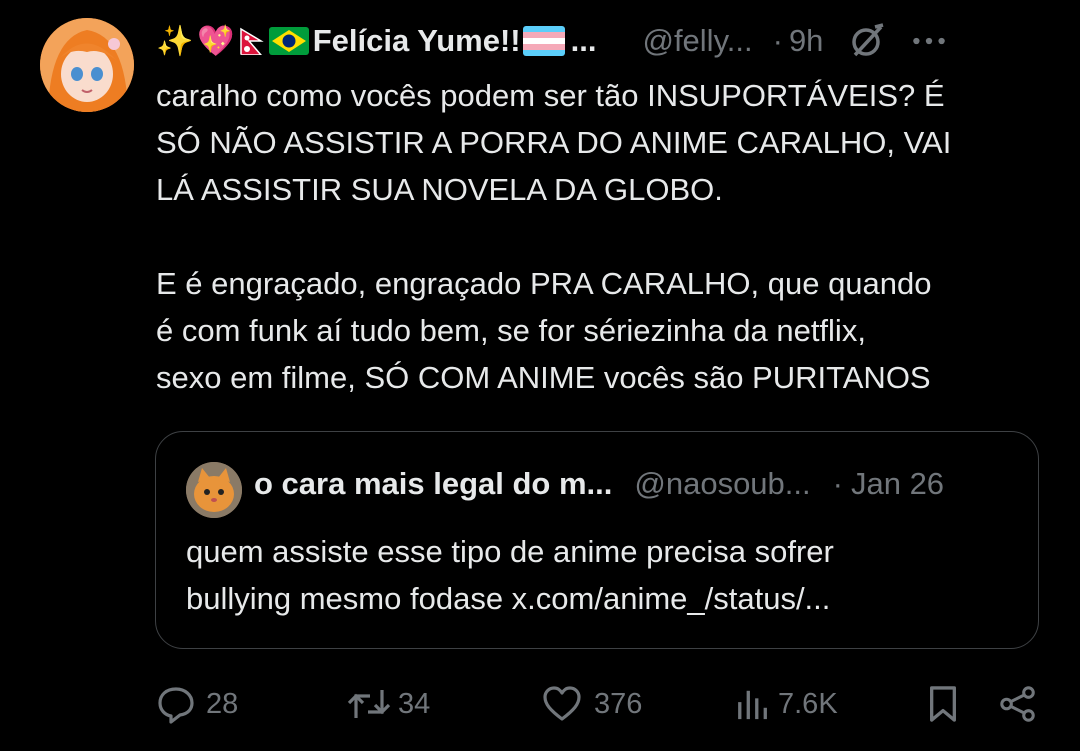  Describe the element at coordinates (175, 41) in the screenshot. I see `sparkles-emoji: ✨` at that location.